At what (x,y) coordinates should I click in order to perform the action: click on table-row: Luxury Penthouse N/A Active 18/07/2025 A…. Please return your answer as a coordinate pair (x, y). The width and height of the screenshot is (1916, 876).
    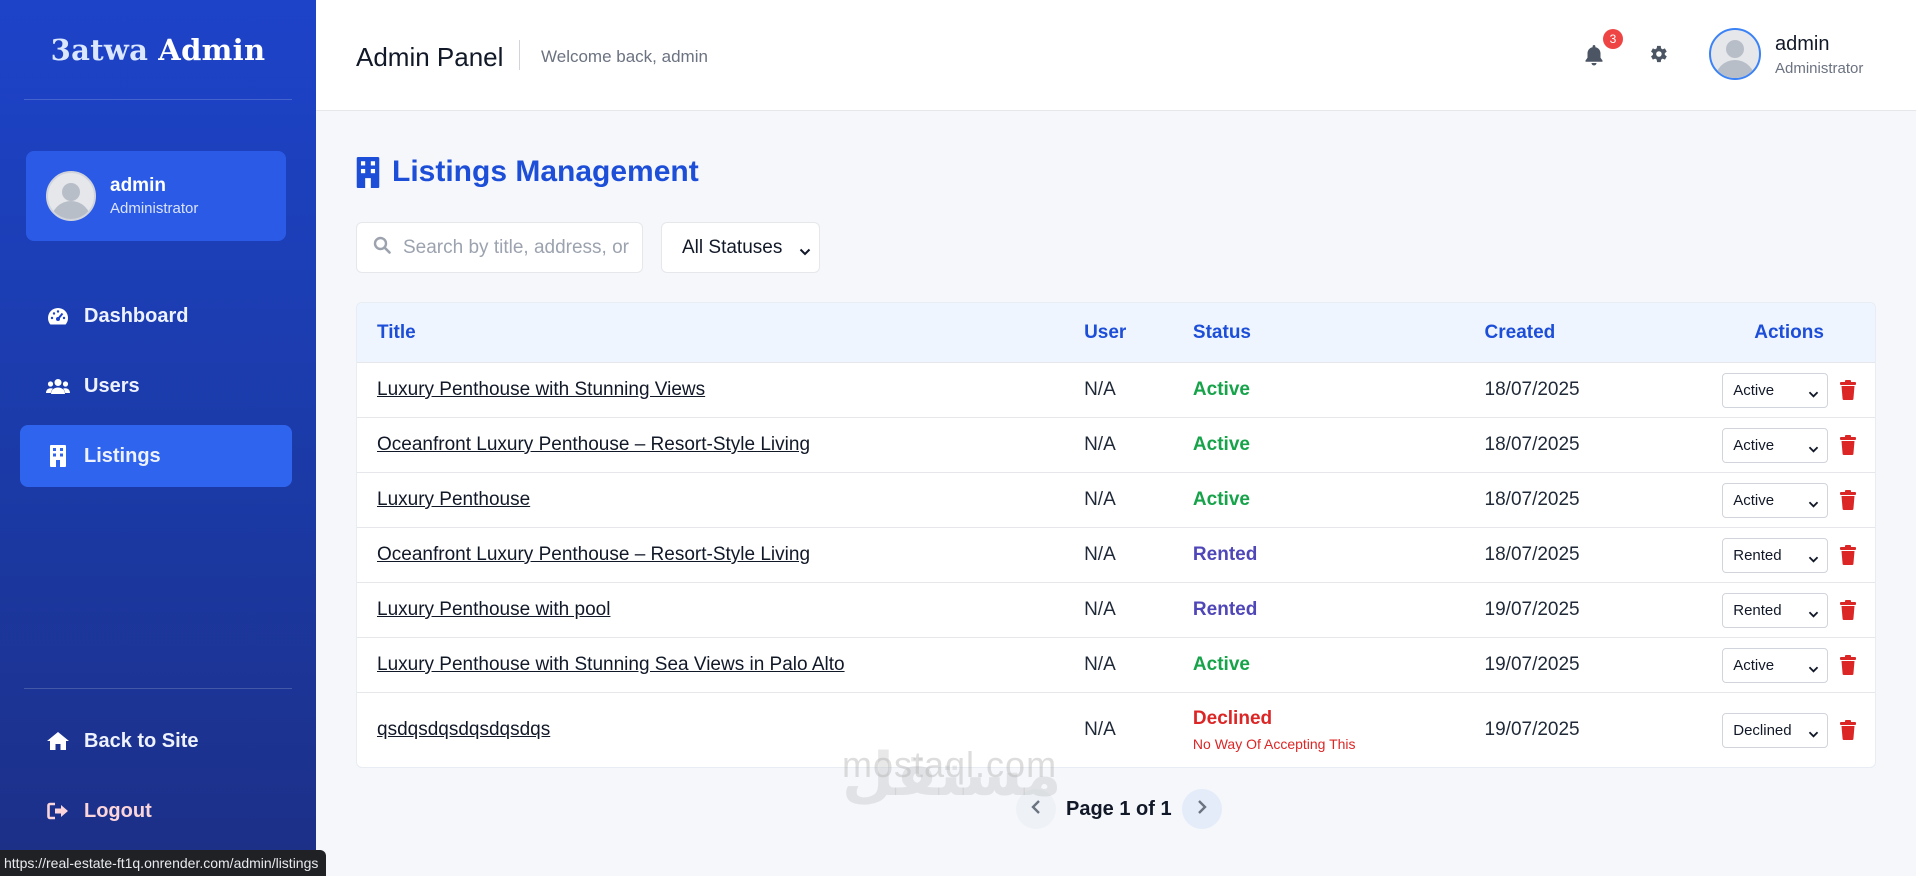
    Looking at the image, I should click on (1116, 499).